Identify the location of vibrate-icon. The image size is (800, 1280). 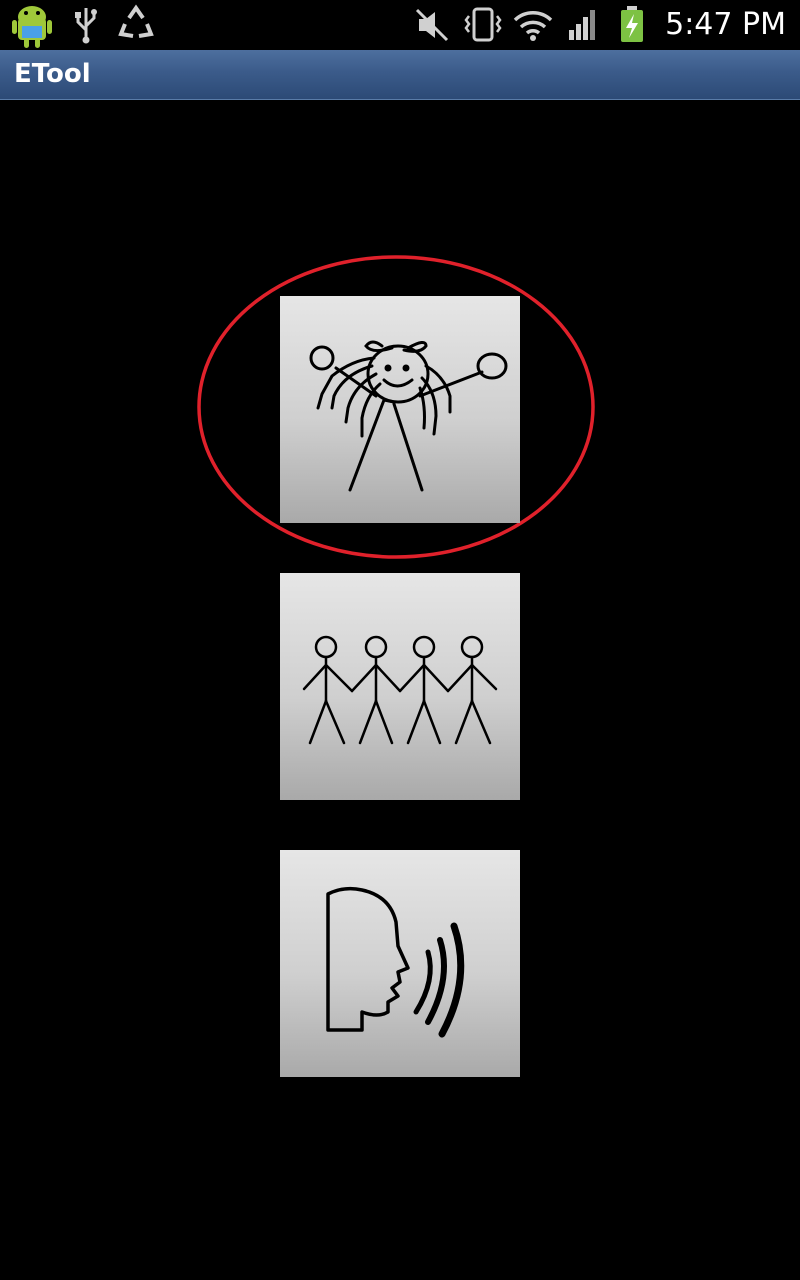
(483, 25).